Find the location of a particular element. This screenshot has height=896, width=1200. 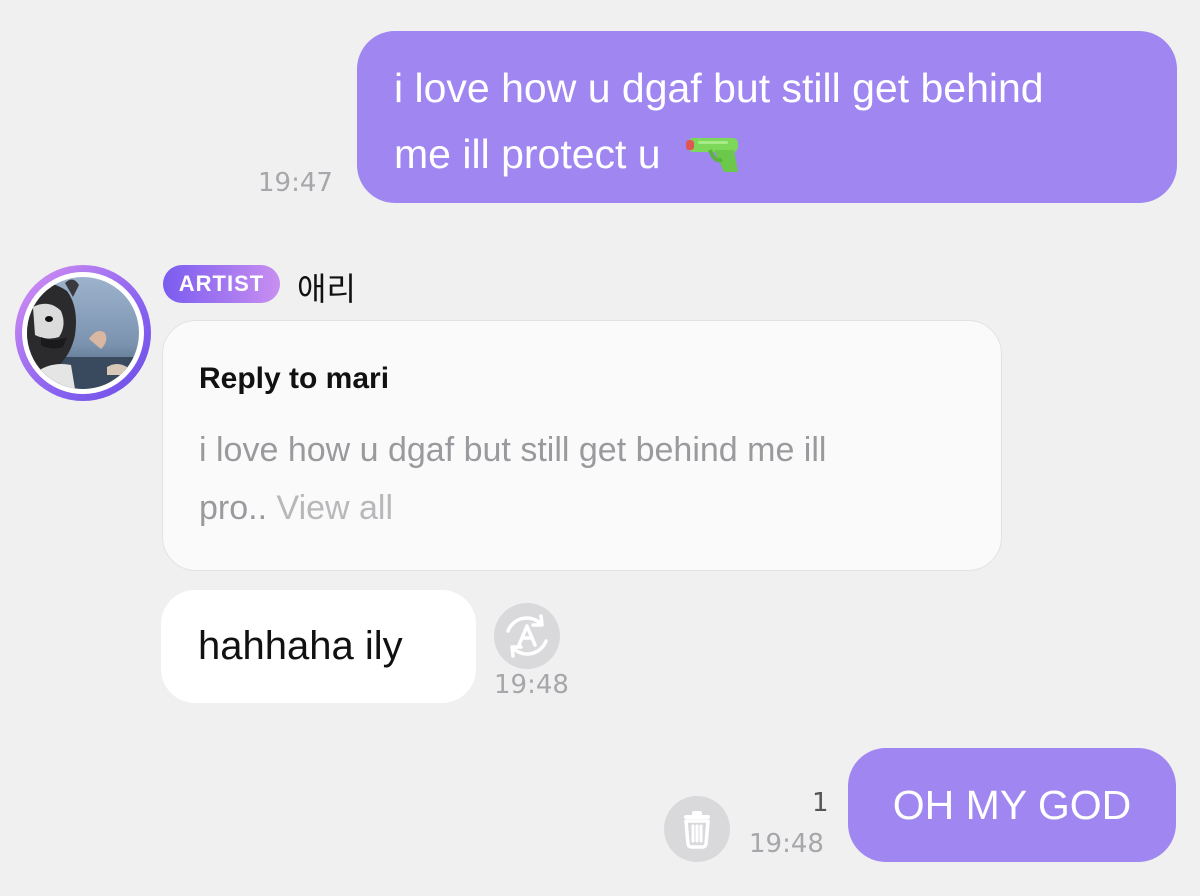

trash-icon is located at coordinates (697, 830).